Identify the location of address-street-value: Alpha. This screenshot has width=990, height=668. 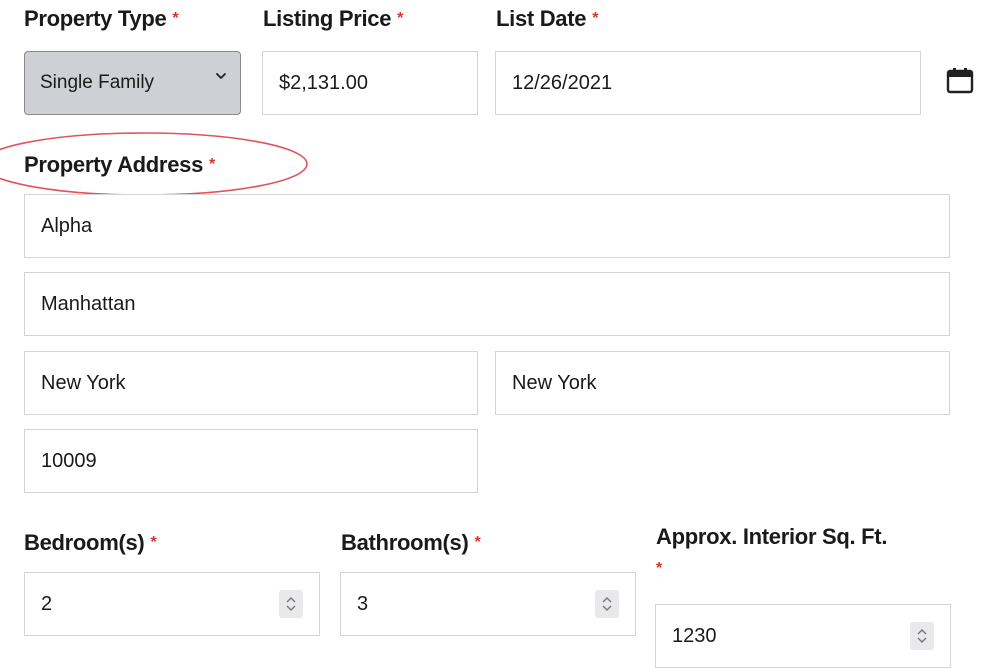
(67, 226).